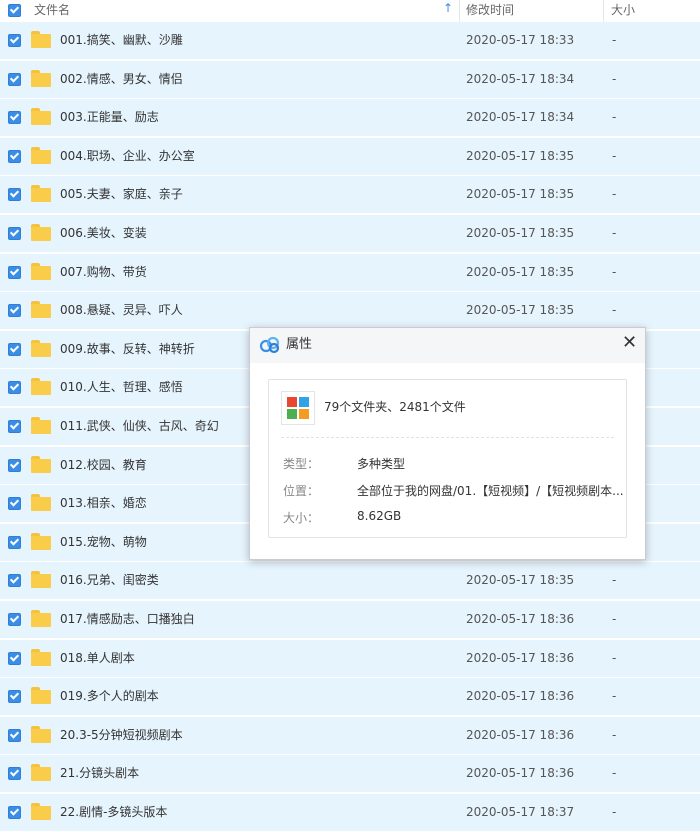  What do you see at coordinates (520, 40) in the screenshot?
I see `modified-time: 2020-05-17 18:33` at bounding box center [520, 40].